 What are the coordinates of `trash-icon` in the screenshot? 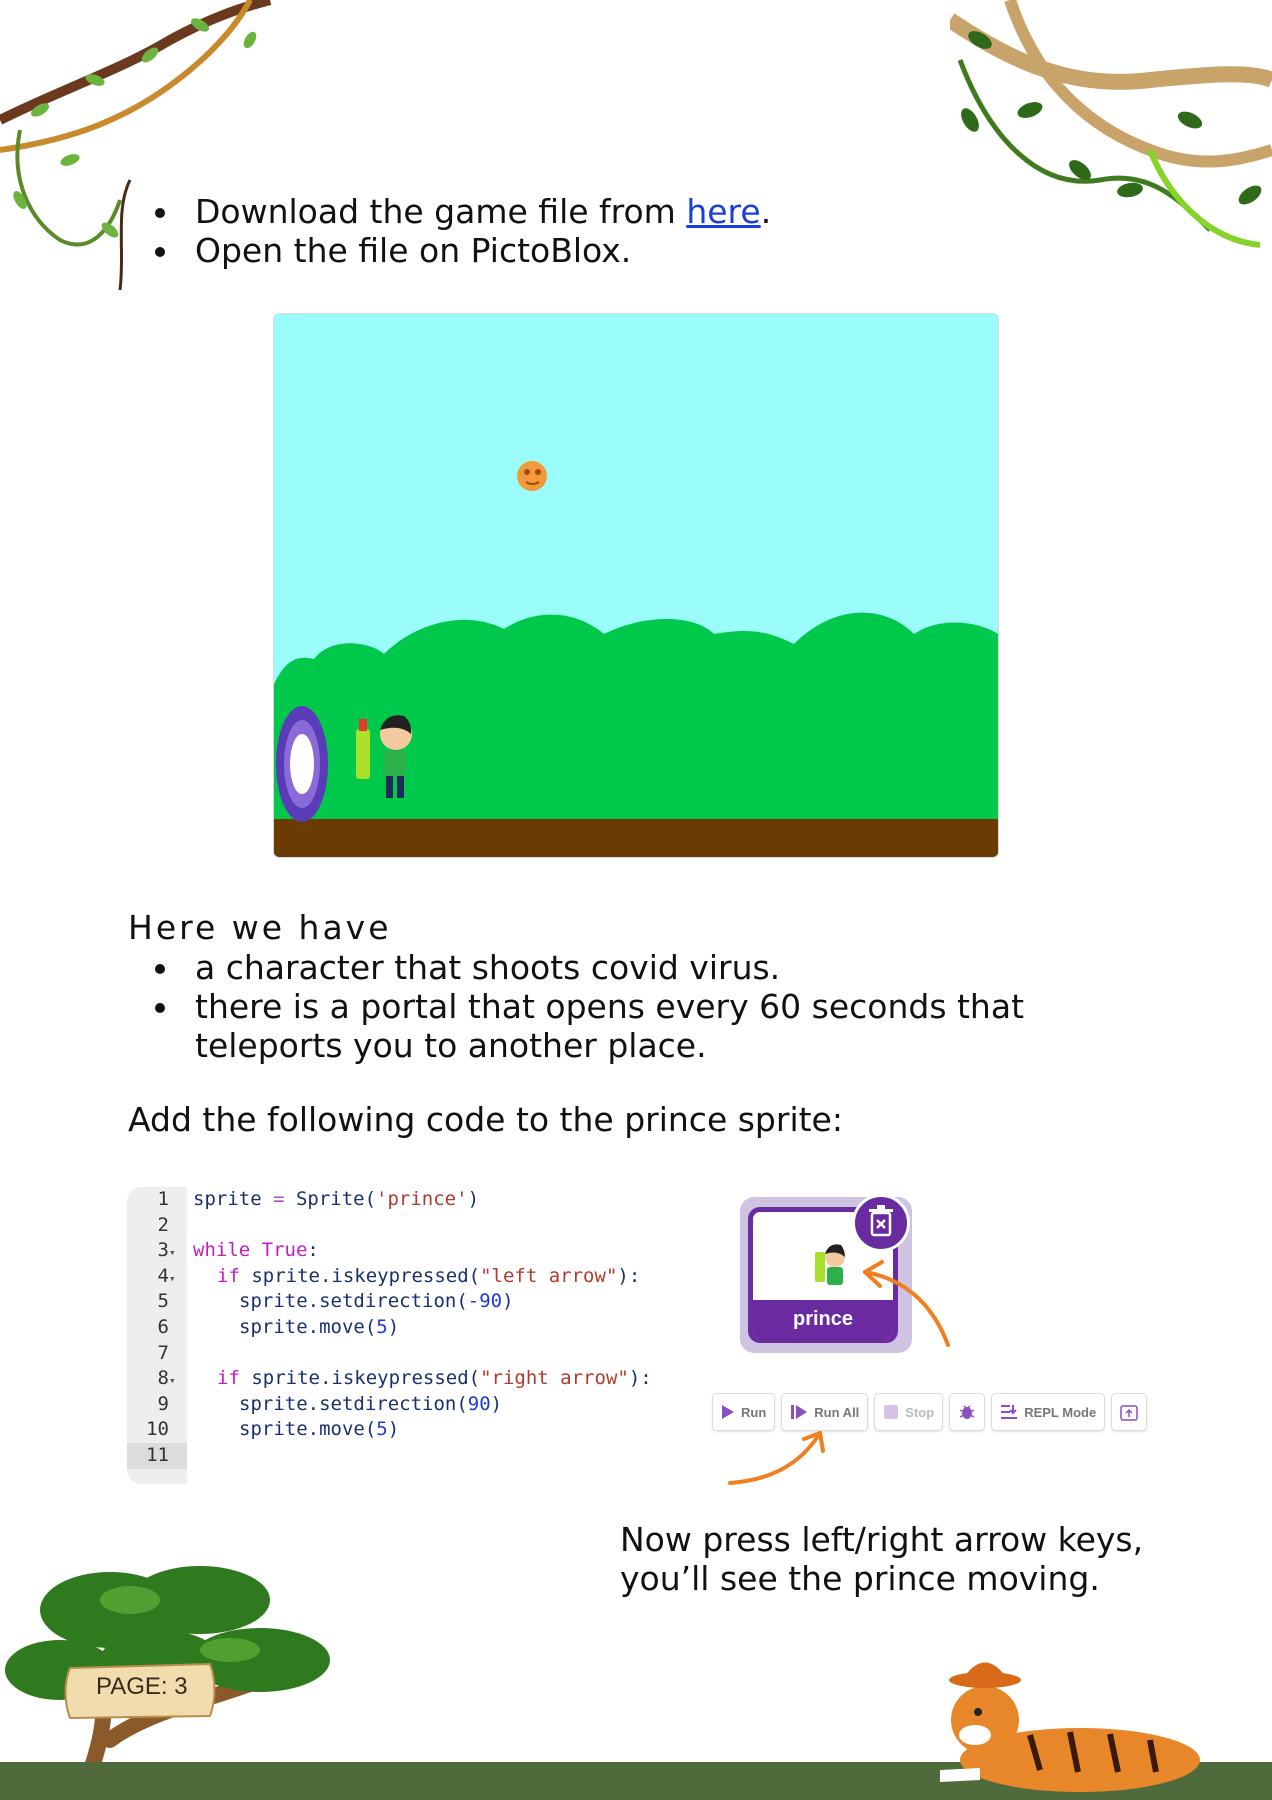 It's located at (881, 1223).